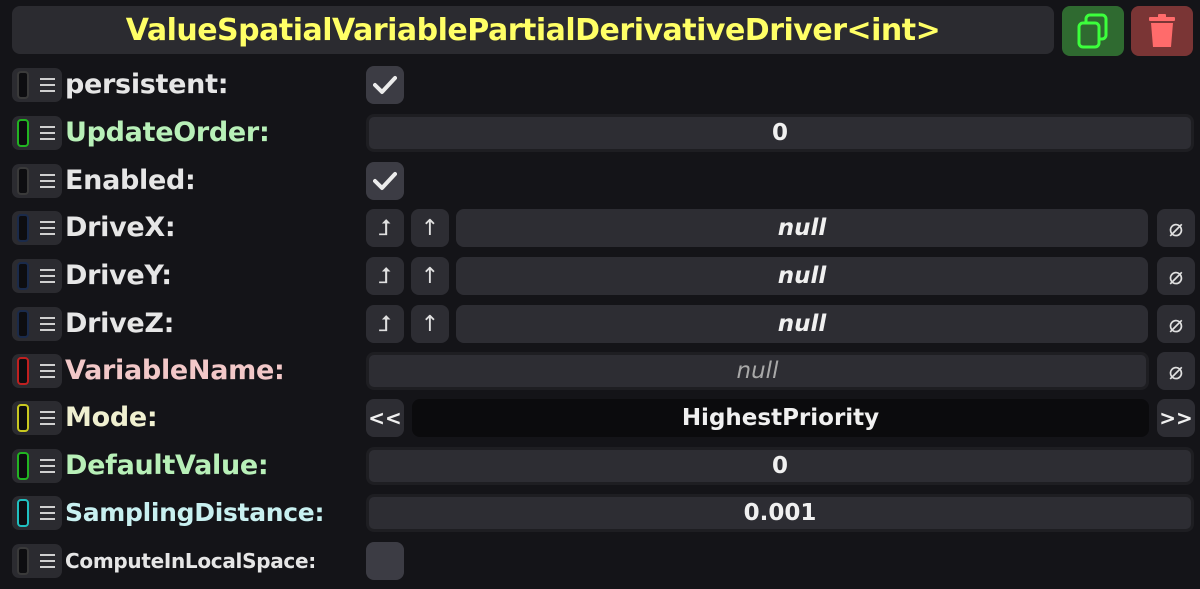 The width and height of the screenshot is (1200, 589). What do you see at coordinates (780, 418) in the screenshot?
I see `mode-value: HighestPriority` at bounding box center [780, 418].